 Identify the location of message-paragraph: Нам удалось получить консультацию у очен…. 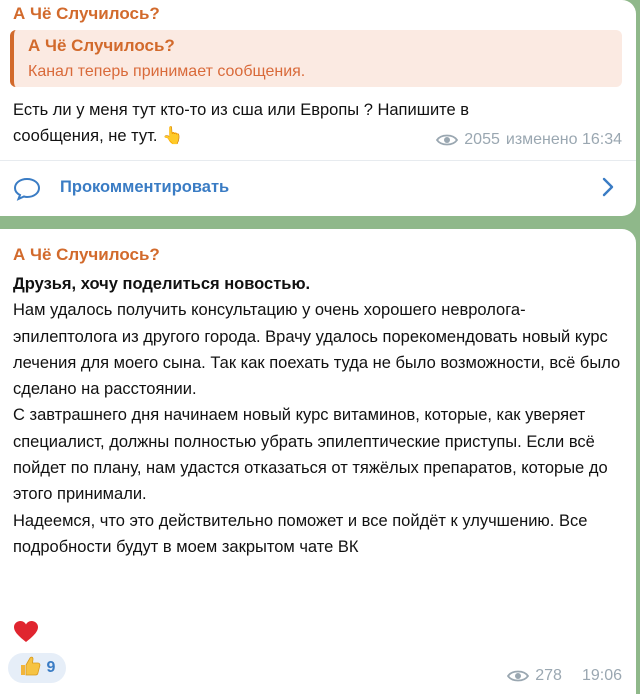
(317, 350).